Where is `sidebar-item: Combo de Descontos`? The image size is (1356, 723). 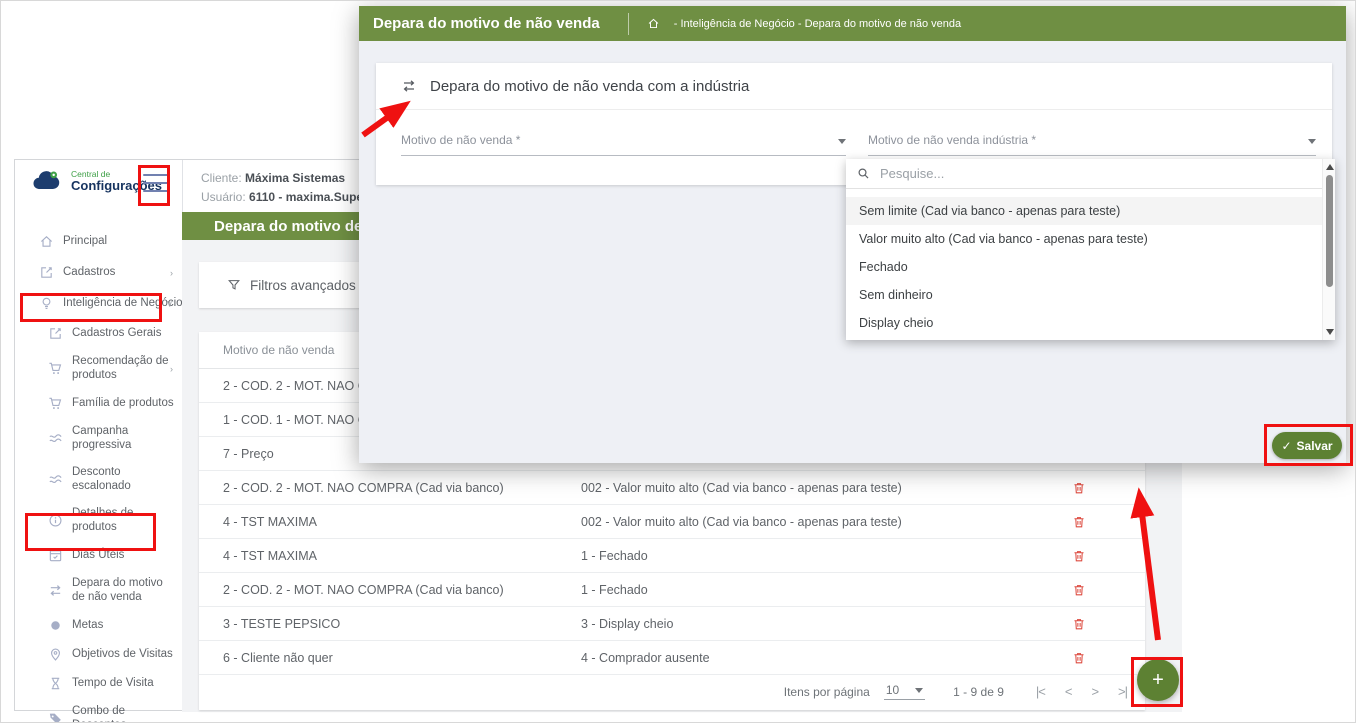 sidebar-item: Combo de Descontos is located at coordinates (98, 710).